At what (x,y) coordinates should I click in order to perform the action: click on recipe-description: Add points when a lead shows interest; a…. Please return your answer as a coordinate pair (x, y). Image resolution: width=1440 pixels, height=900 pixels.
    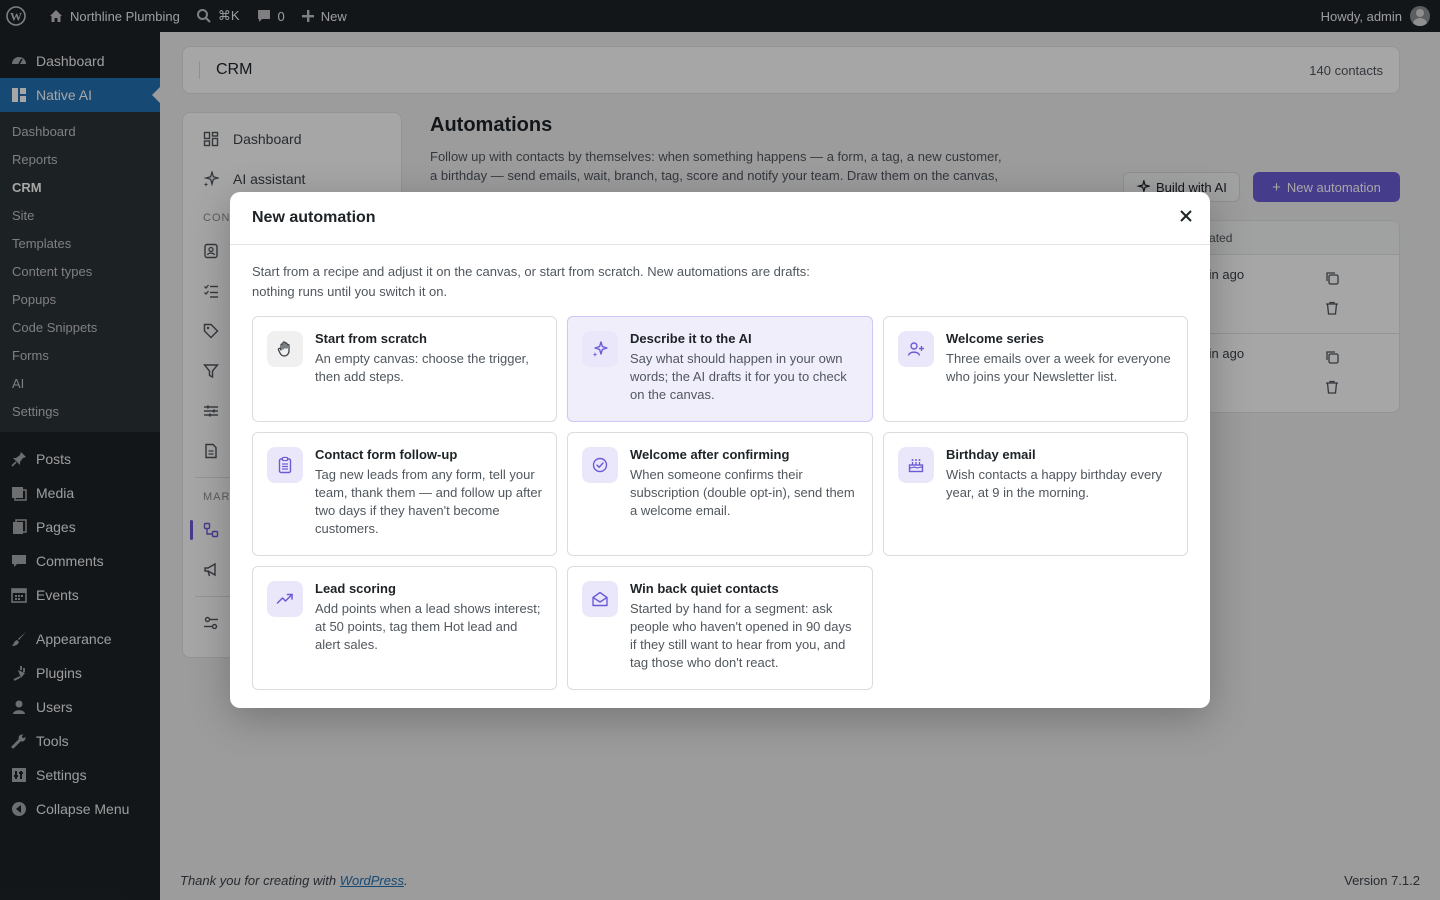
    Looking at the image, I should click on (428, 626).